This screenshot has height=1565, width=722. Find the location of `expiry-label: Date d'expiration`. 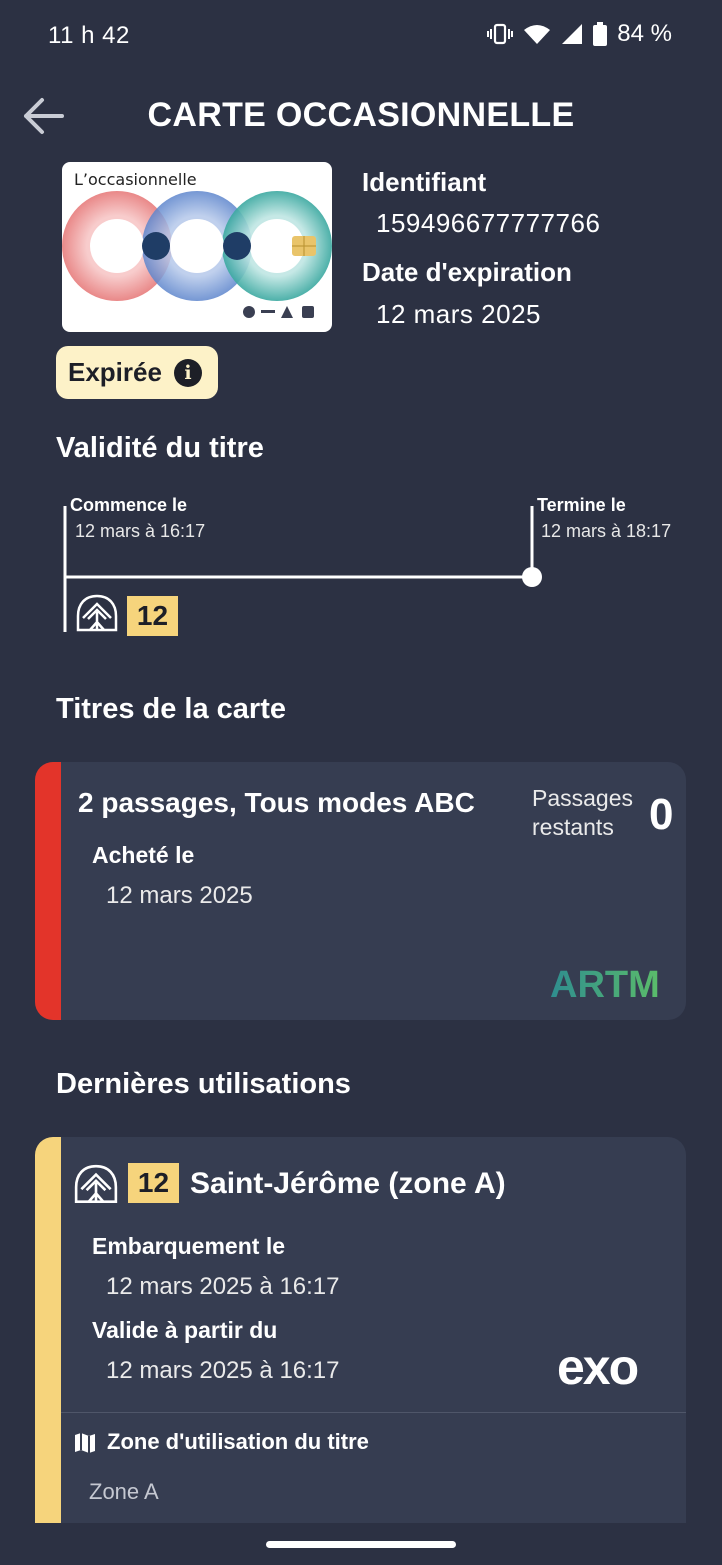

expiry-label: Date d'expiration is located at coordinates (467, 272).